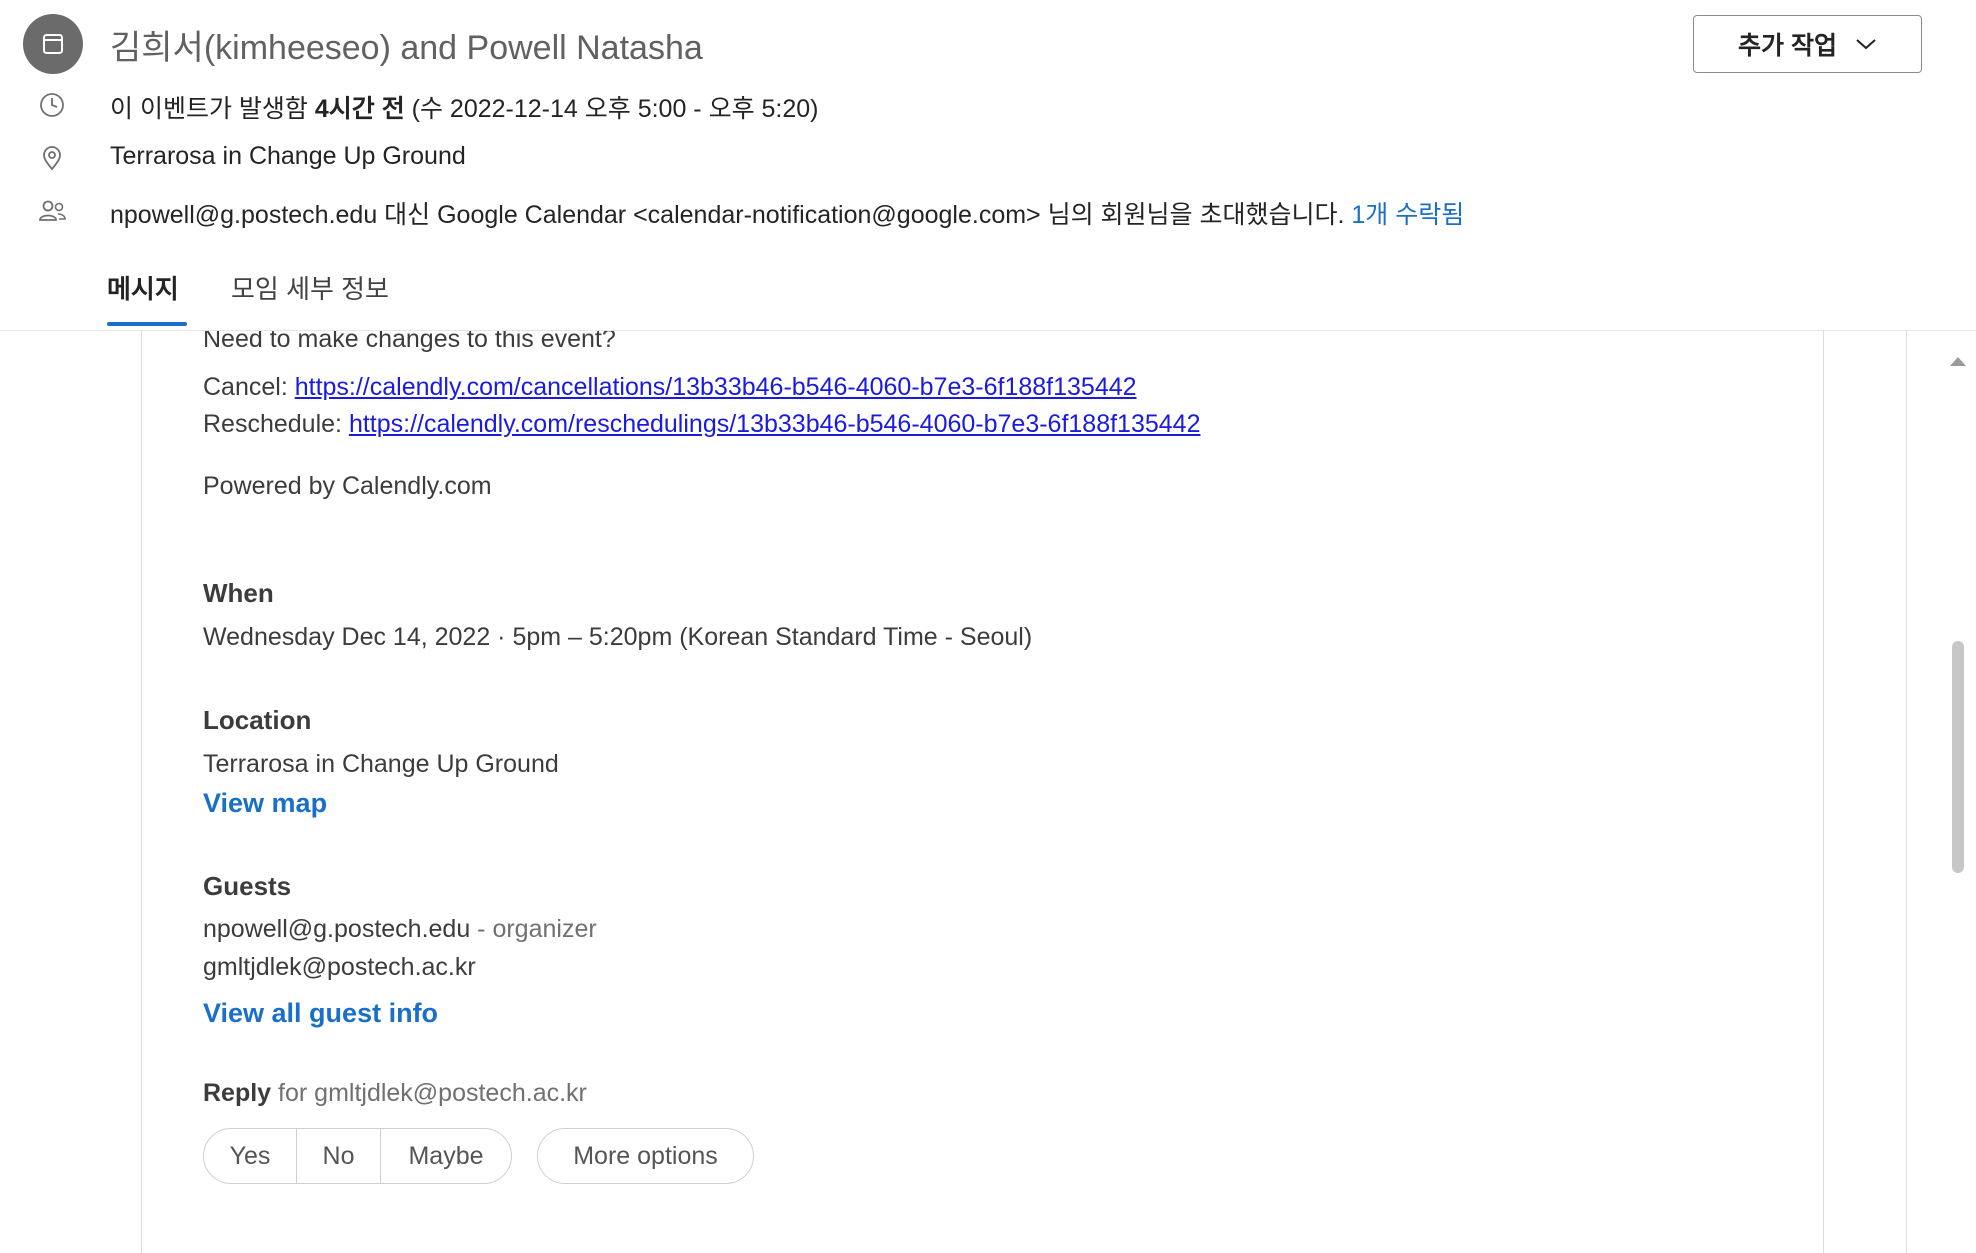 The width and height of the screenshot is (1976, 1253). What do you see at coordinates (52, 105) in the screenshot?
I see `clock-icon` at bounding box center [52, 105].